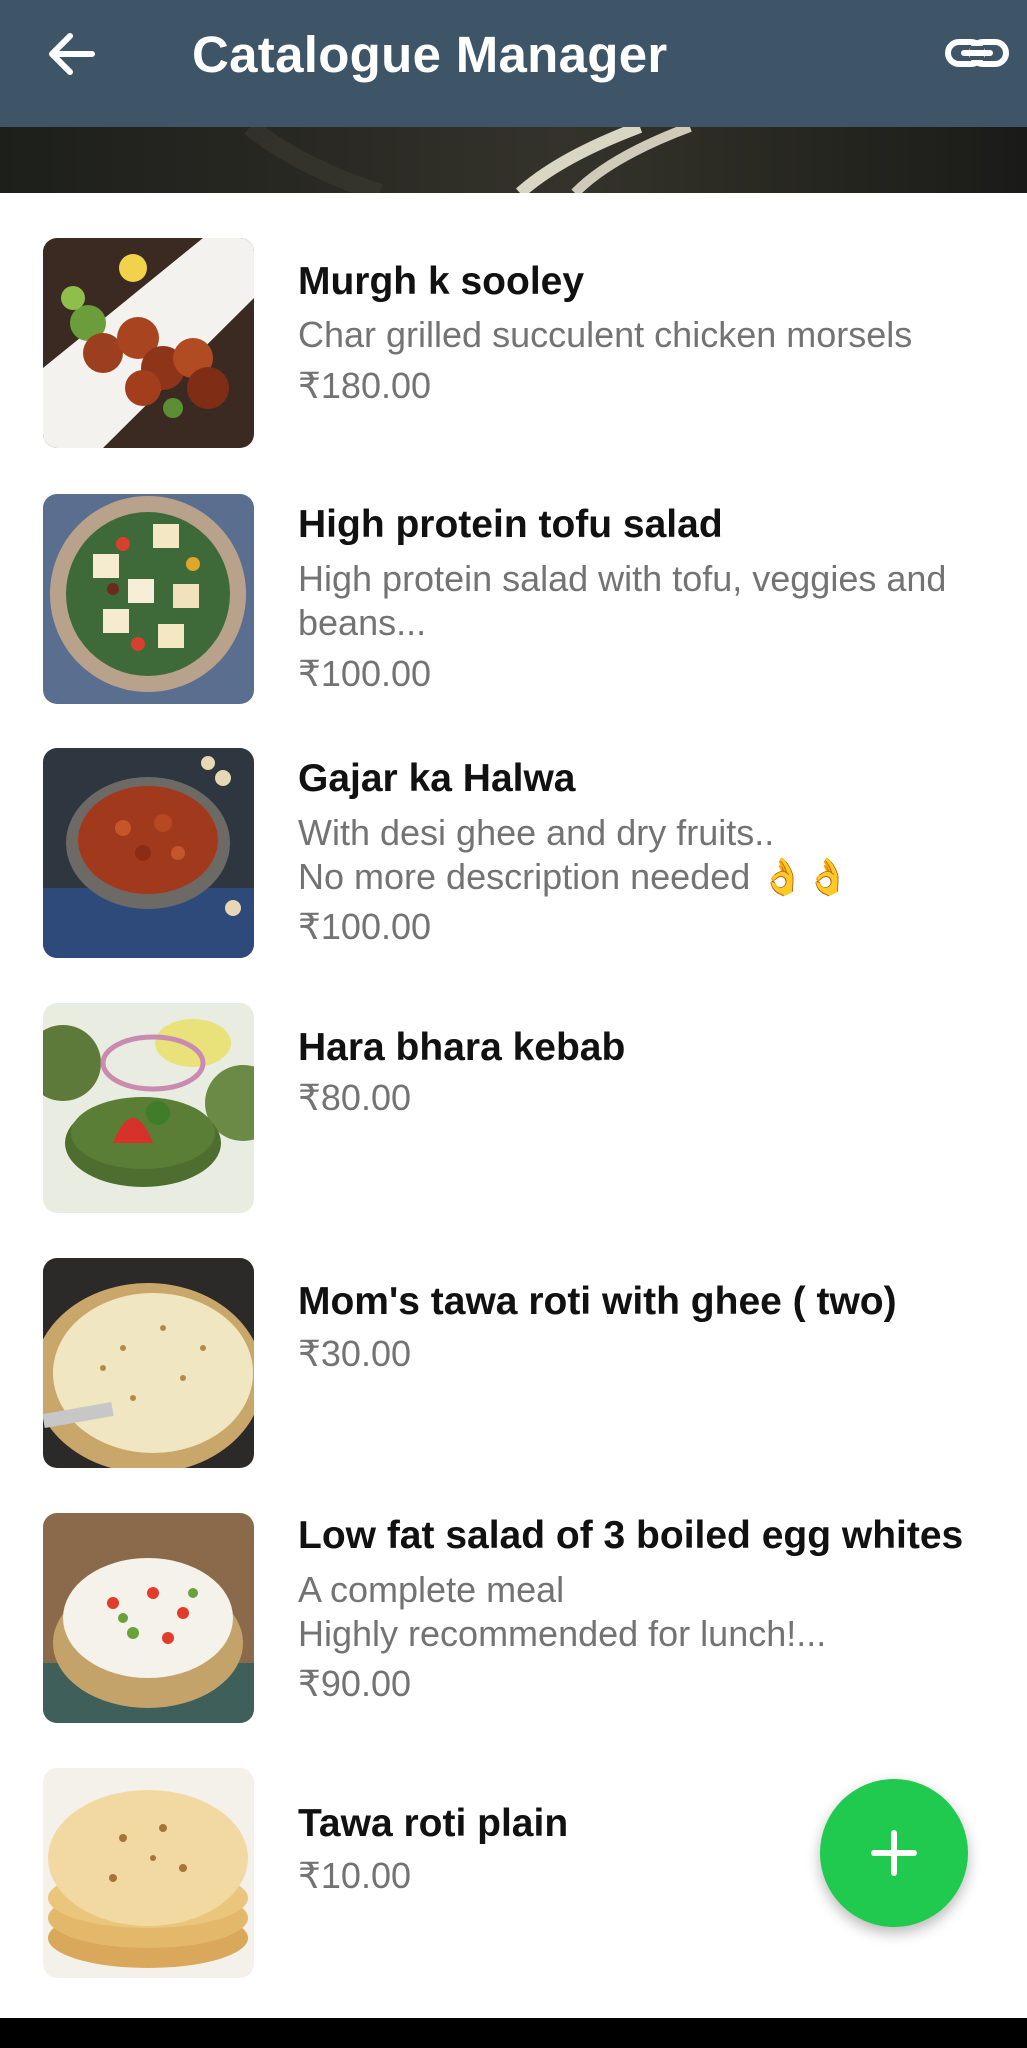 This screenshot has width=1027, height=2048. Describe the element at coordinates (574, 876) in the screenshot. I see `product-description-line2: No more description needed 👌👌` at that location.